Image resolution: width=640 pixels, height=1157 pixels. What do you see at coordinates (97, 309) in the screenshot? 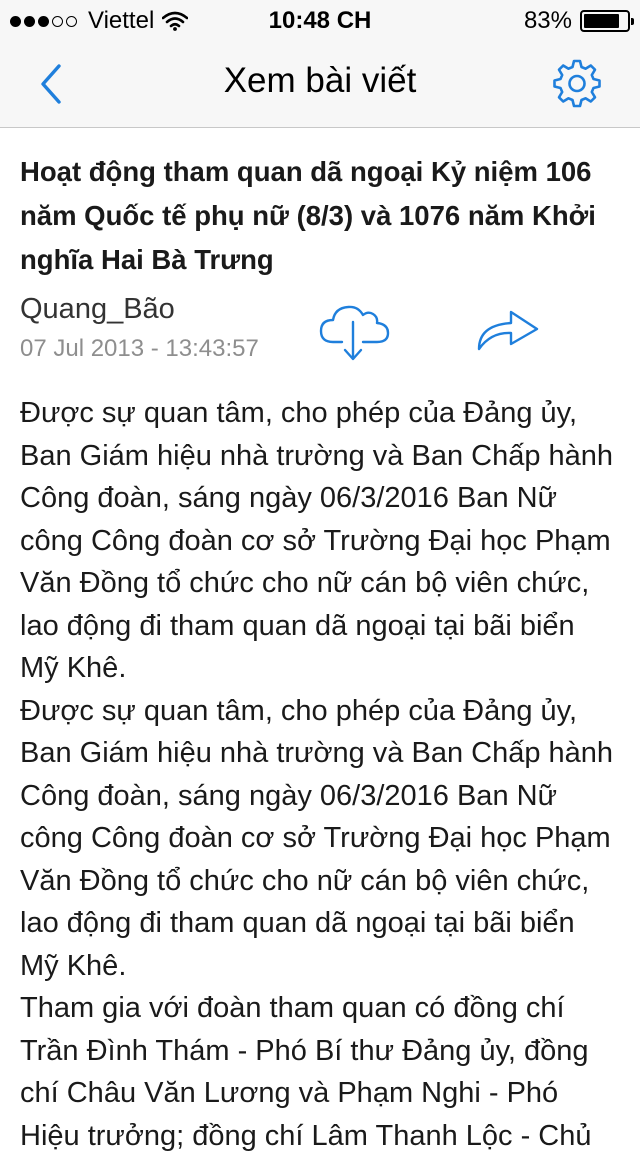
I see `author-name: Quang_Bão` at bounding box center [97, 309].